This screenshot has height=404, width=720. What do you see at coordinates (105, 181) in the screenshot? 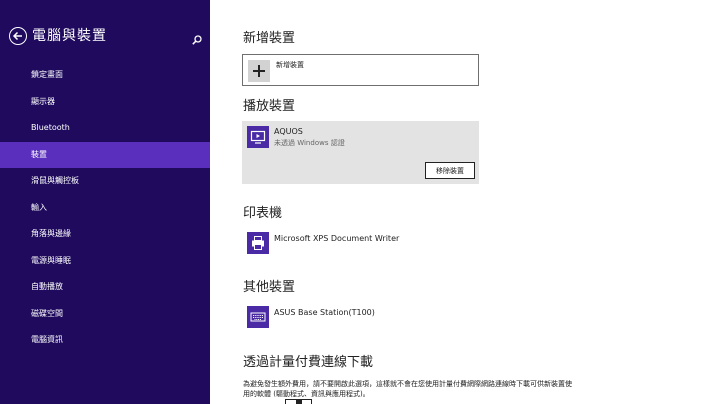
I see `sidebar-item-mouse-touchpad: 滑鼠與觸控板` at bounding box center [105, 181].